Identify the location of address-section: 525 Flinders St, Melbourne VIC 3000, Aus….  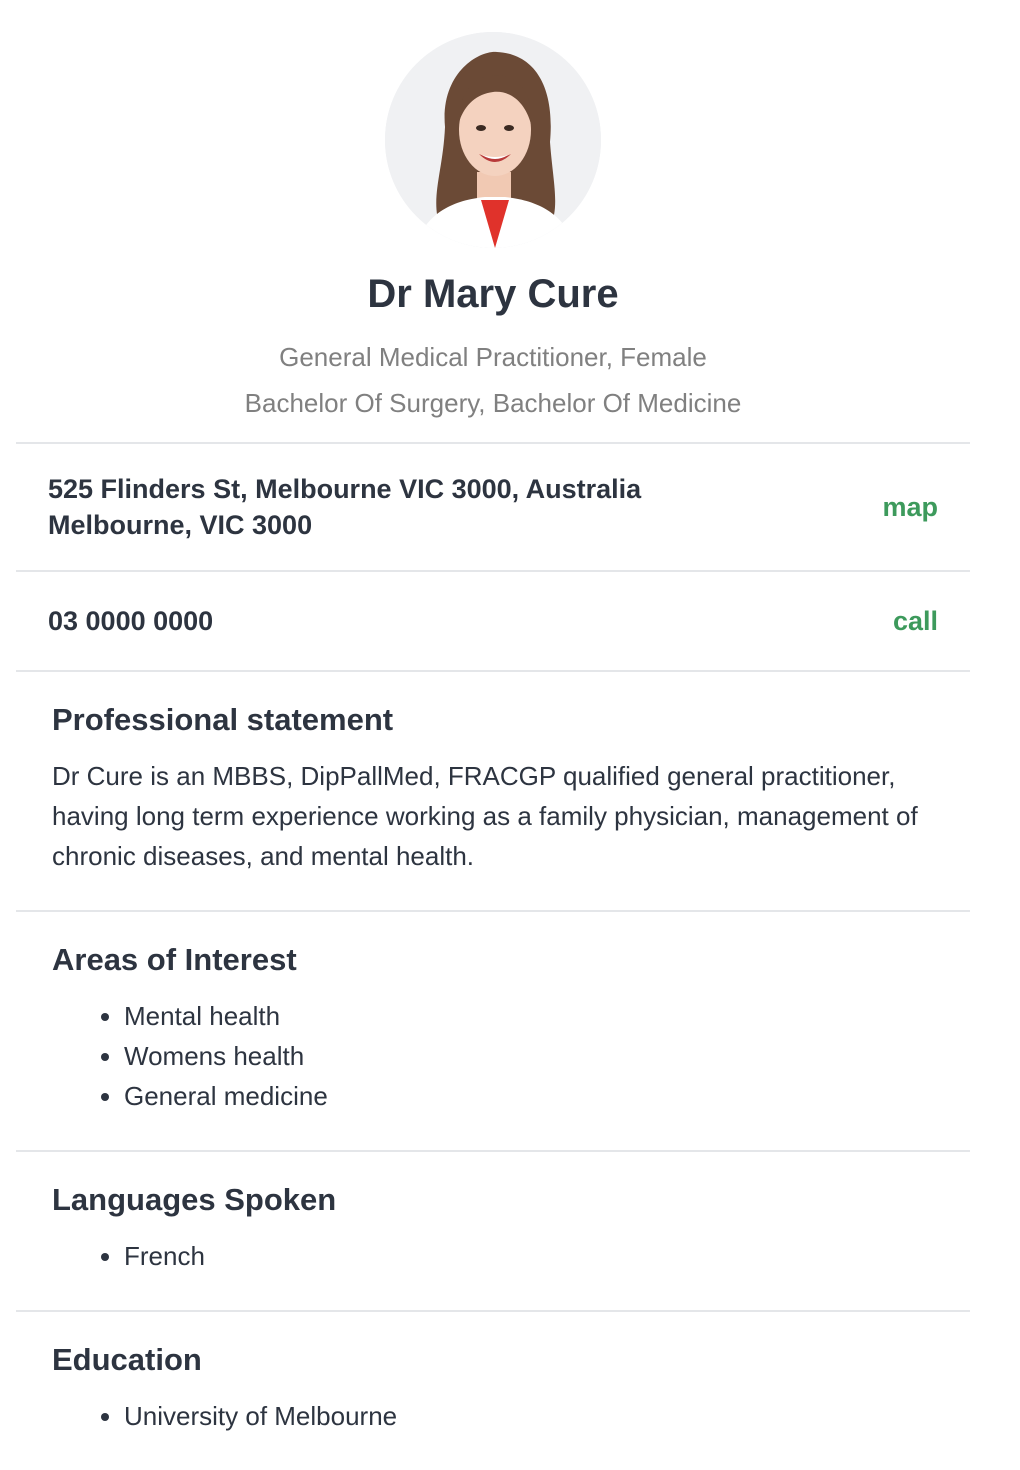
(493, 506).